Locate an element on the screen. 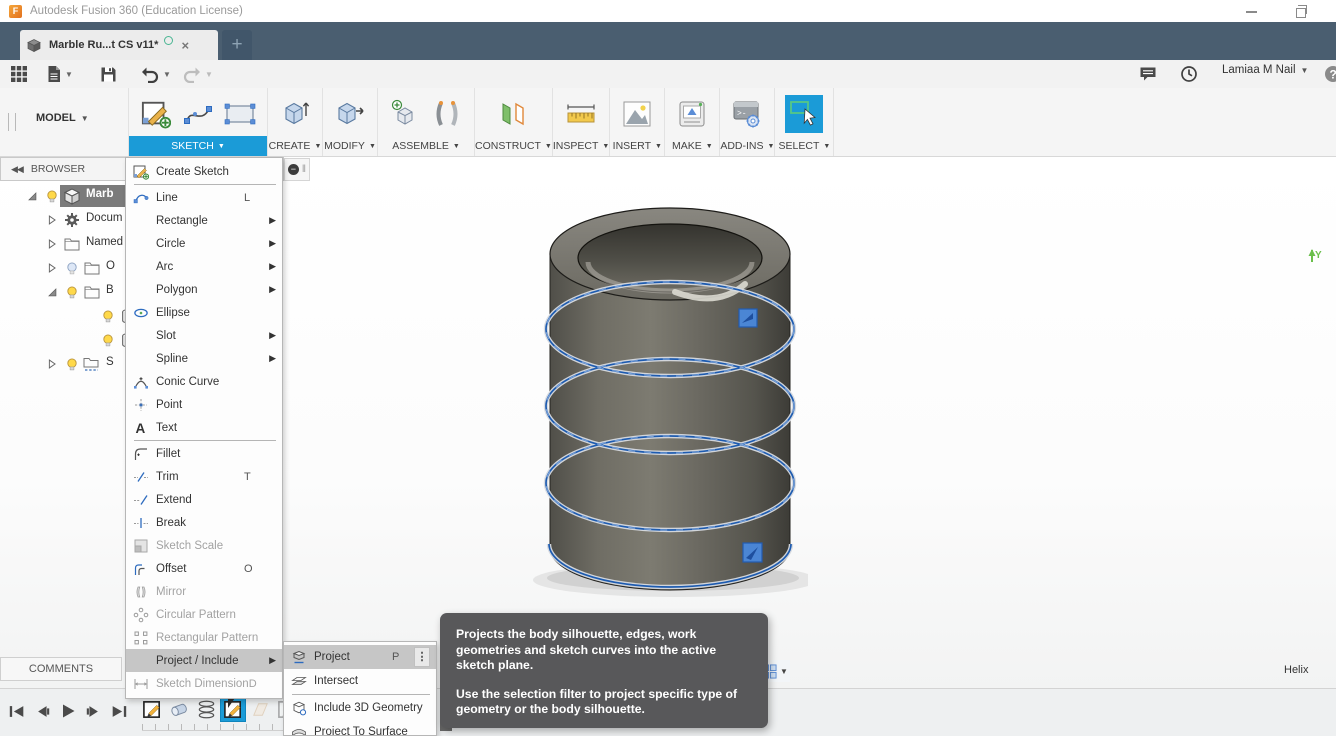 This screenshot has width=1336, height=736. menu-item-fillet: Fillet is located at coordinates (204, 453).